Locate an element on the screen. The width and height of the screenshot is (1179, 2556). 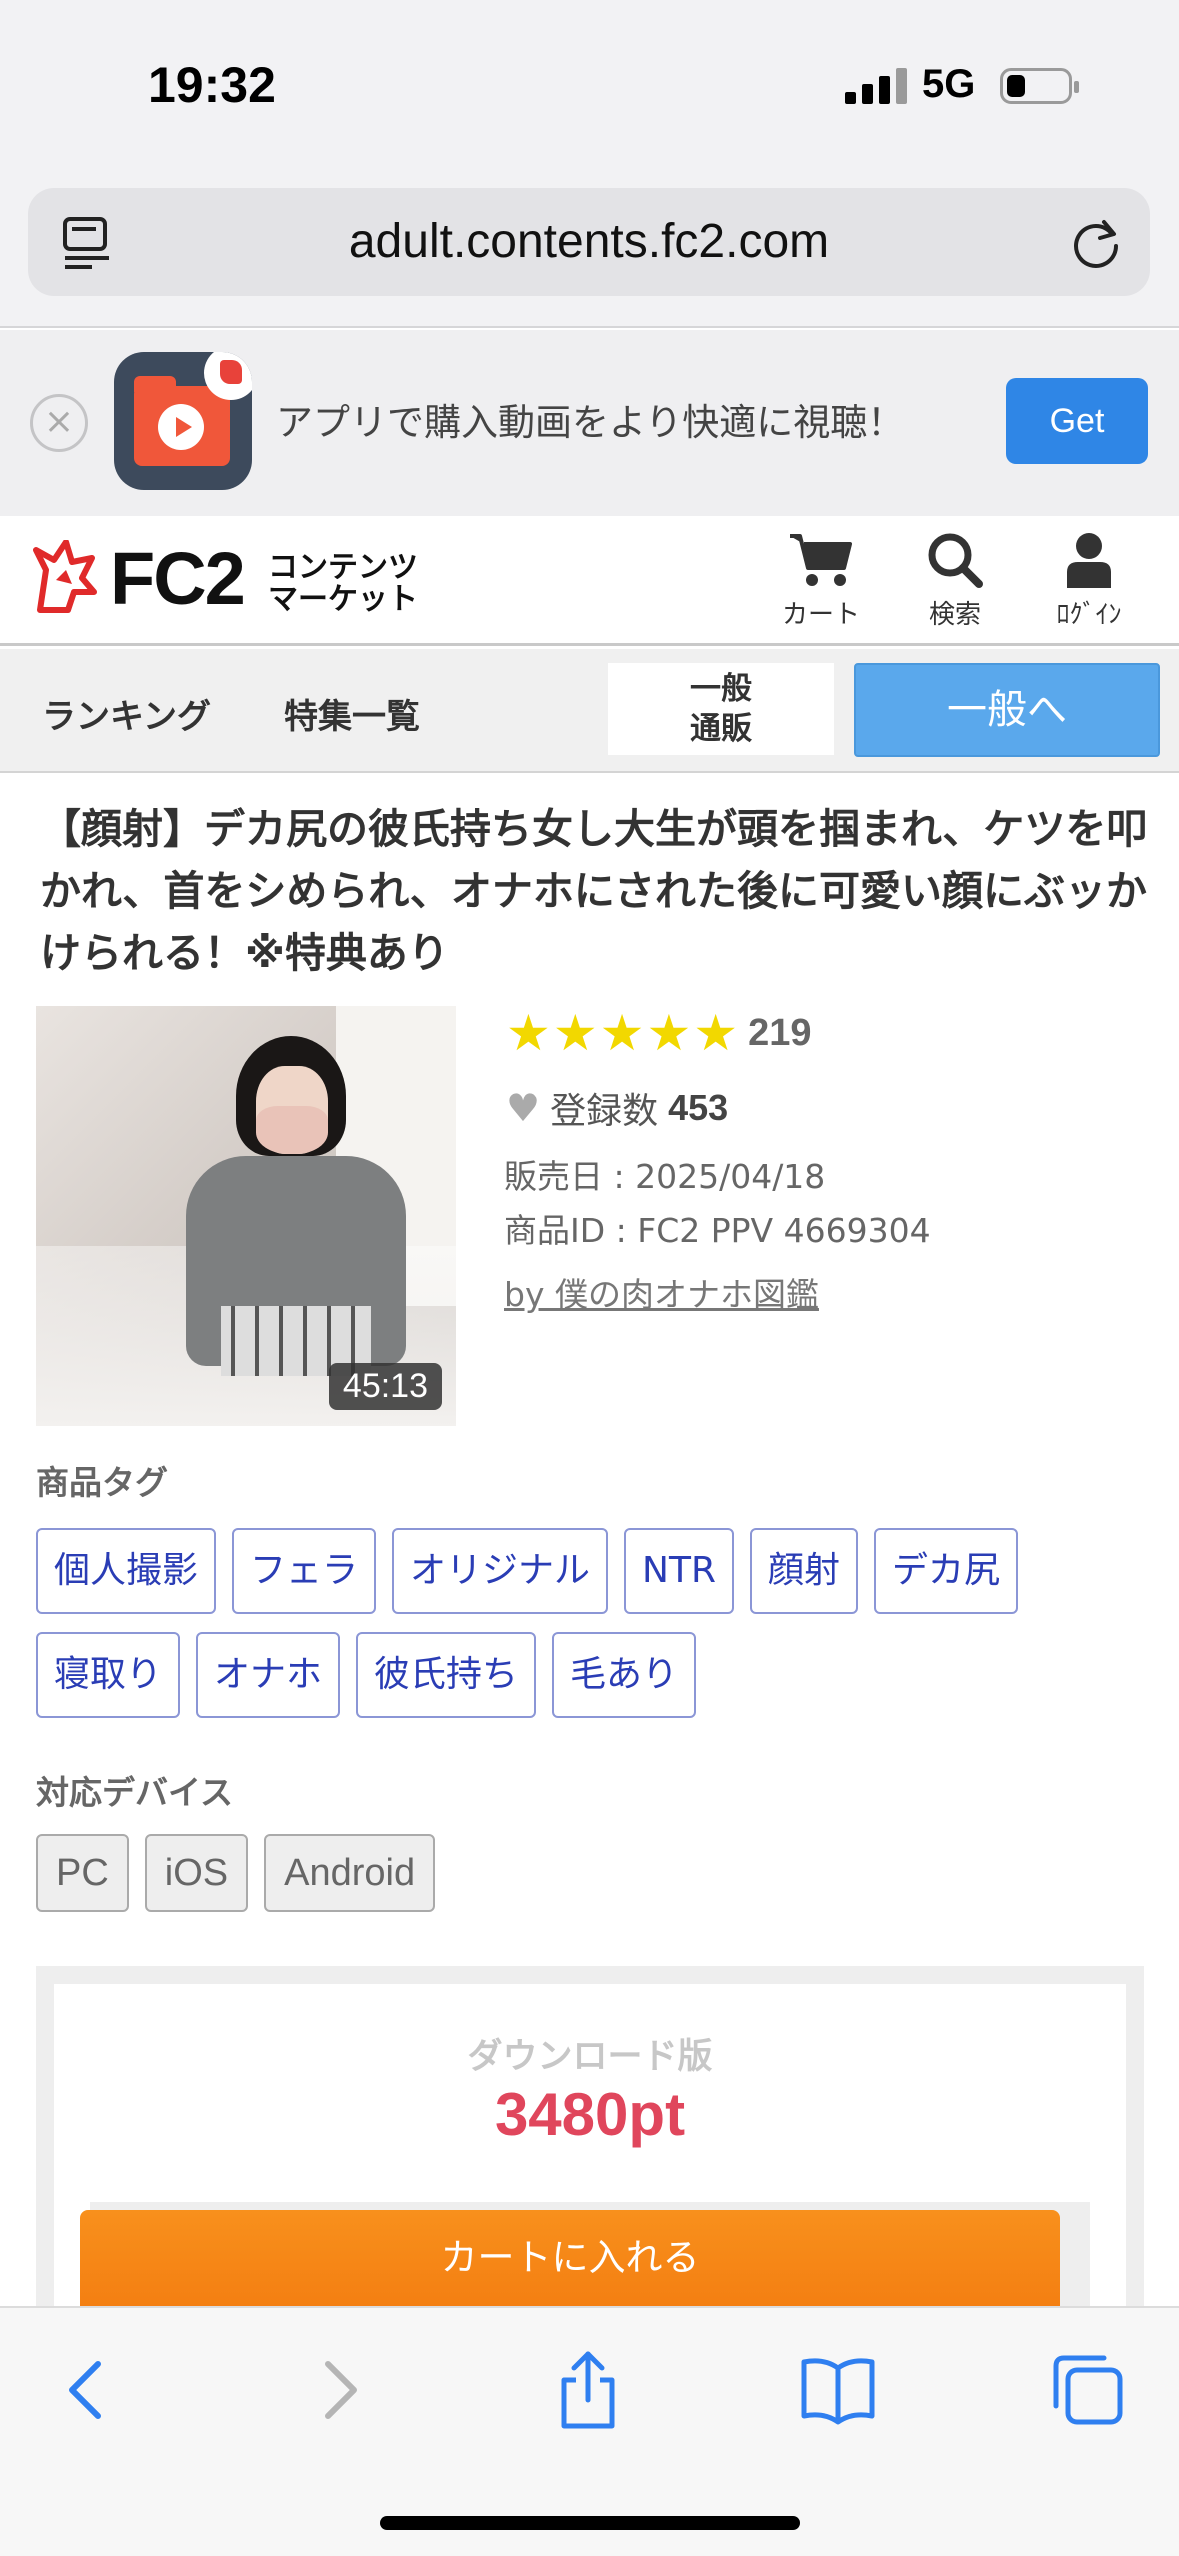
switch-mode-button: 一般へ is located at coordinates (1007, 710).